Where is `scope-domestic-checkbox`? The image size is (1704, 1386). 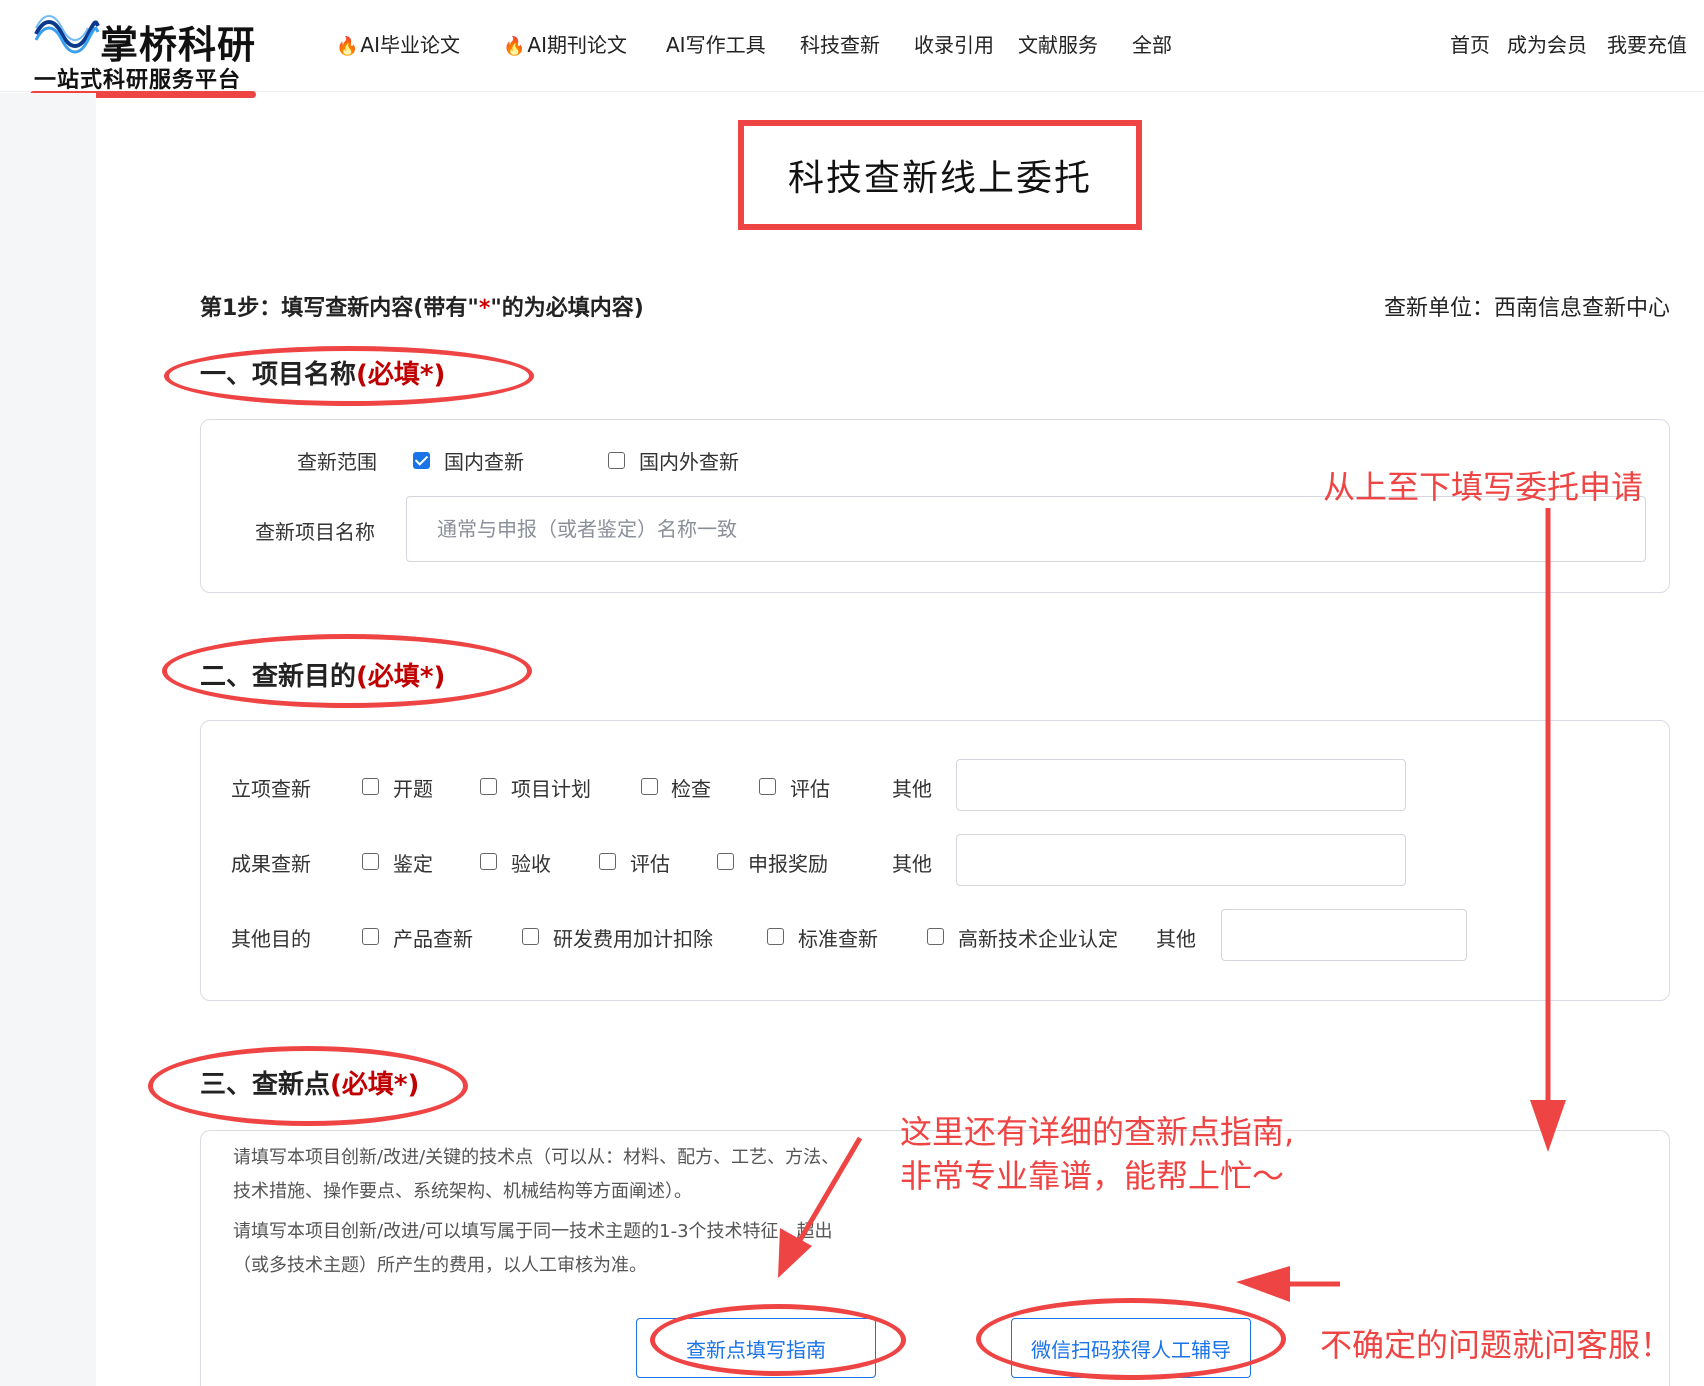
scope-domestic-checkbox is located at coordinates (421, 460).